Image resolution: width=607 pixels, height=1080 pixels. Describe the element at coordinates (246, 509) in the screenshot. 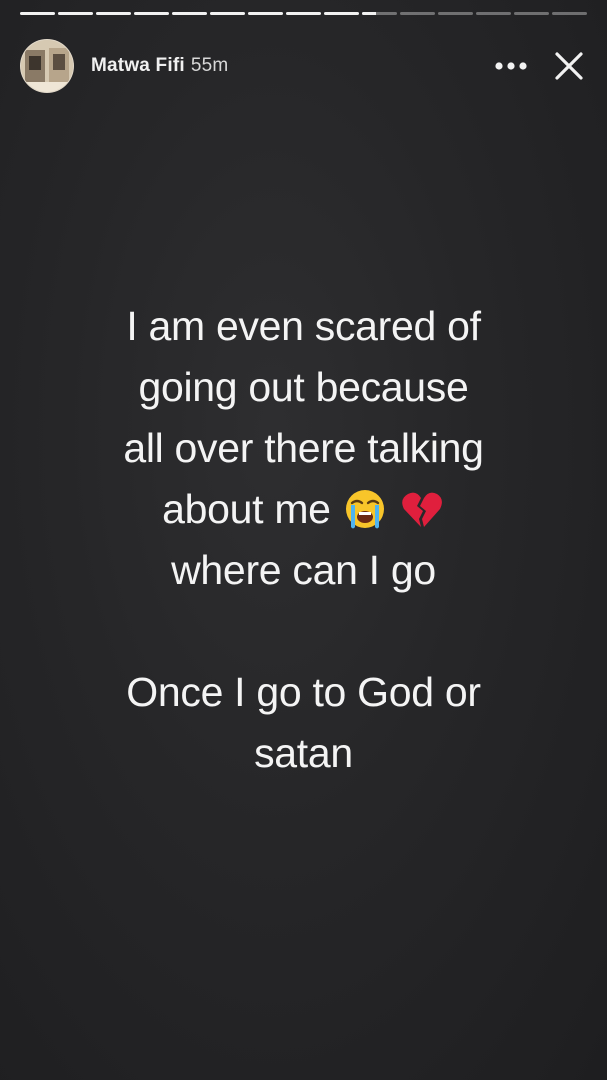

I see `story-text-line: about me` at that location.